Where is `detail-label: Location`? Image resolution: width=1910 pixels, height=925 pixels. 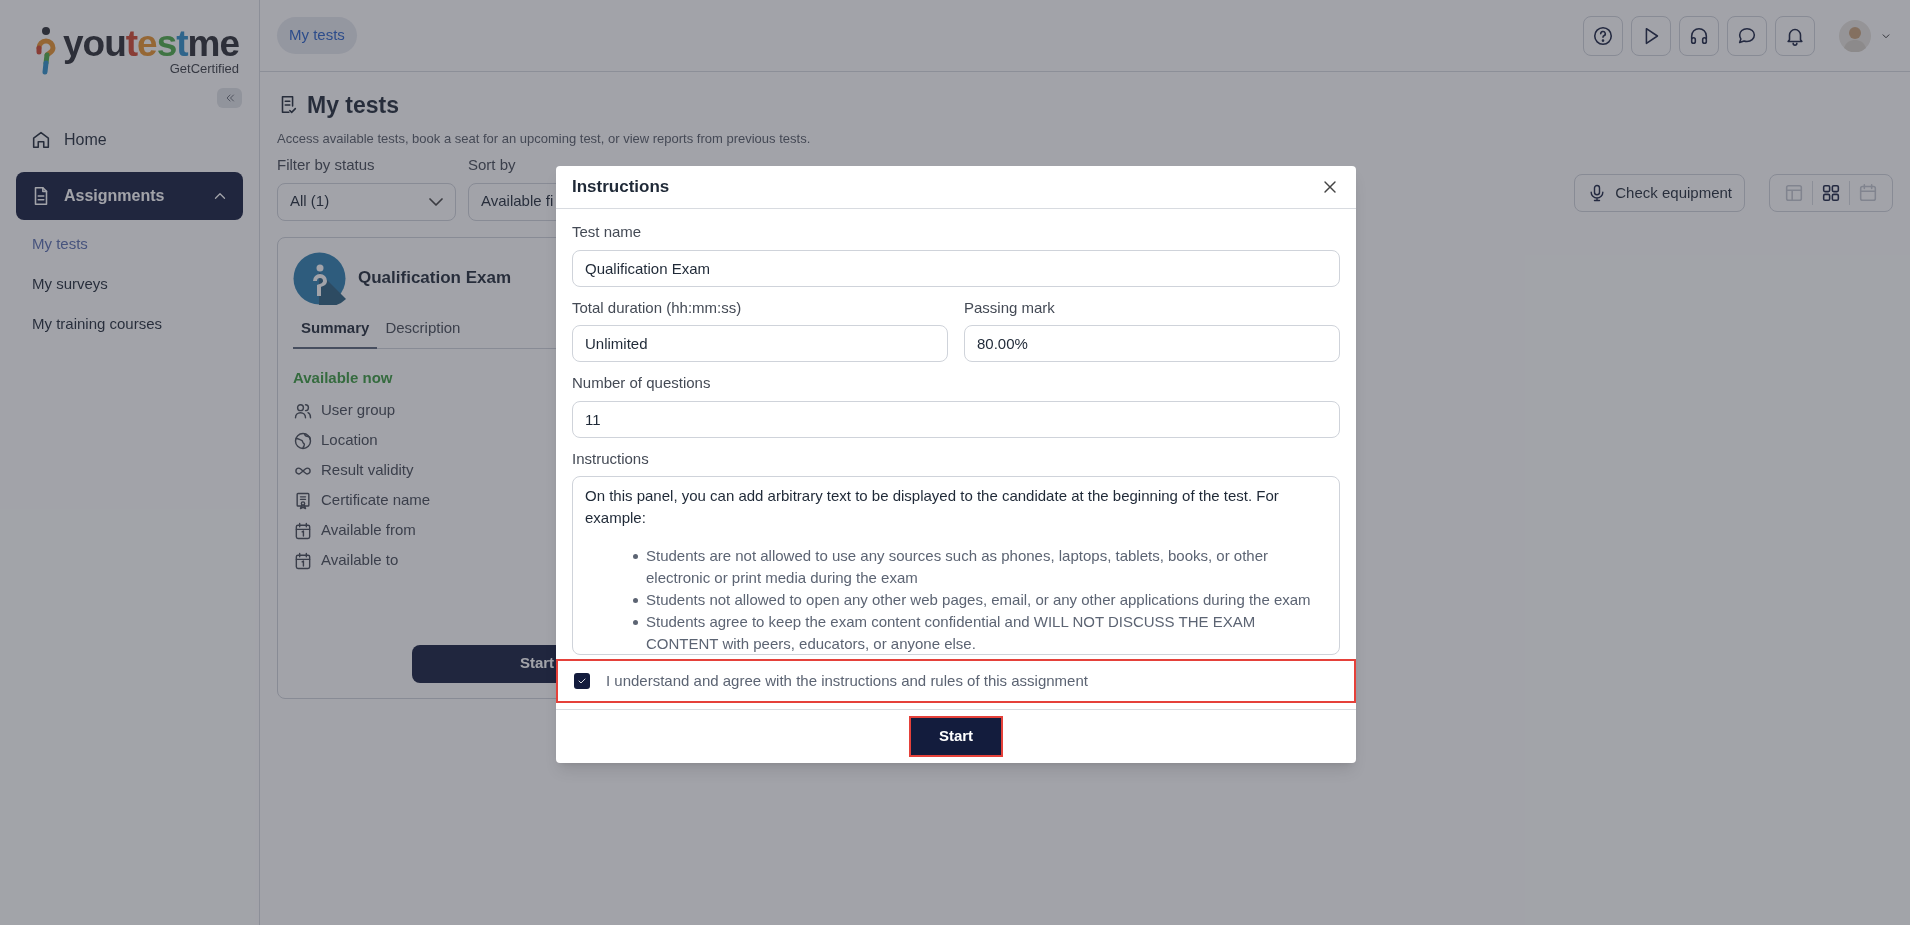
detail-label: Location is located at coordinates (349, 440).